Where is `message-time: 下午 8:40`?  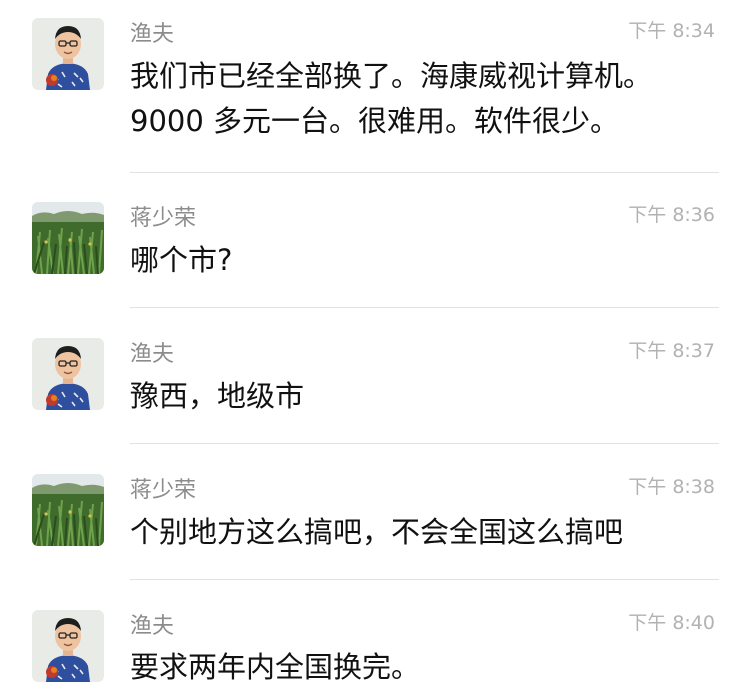
message-time: 下午 8:40 is located at coordinates (671, 623).